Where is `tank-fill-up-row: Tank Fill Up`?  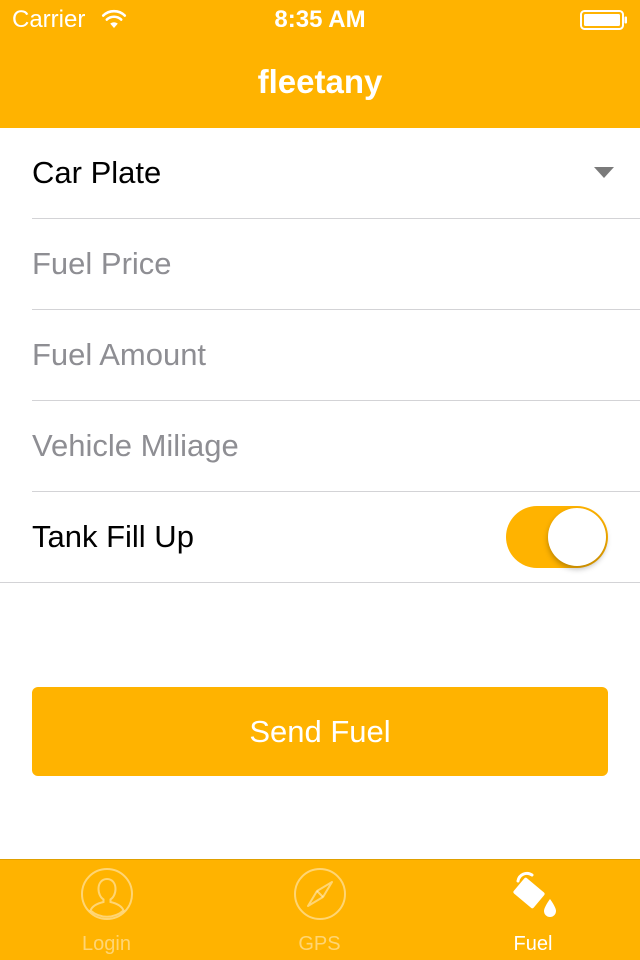
tank-fill-up-row: Tank Fill Up is located at coordinates (320, 537).